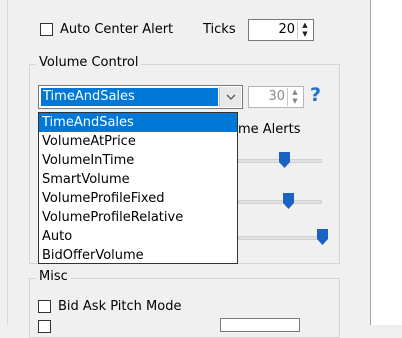  What do you see at coordinates (305, 25) in the screenshot?
I see `ticks-up-button: ▲` at bounding box center [305, 25].